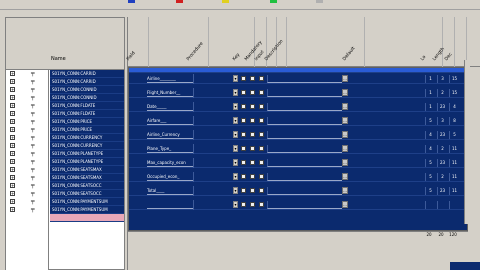 This screenshot has height=270, width=480. I want to click on field-name-cell: Plane_Type_, so click(170, 149).